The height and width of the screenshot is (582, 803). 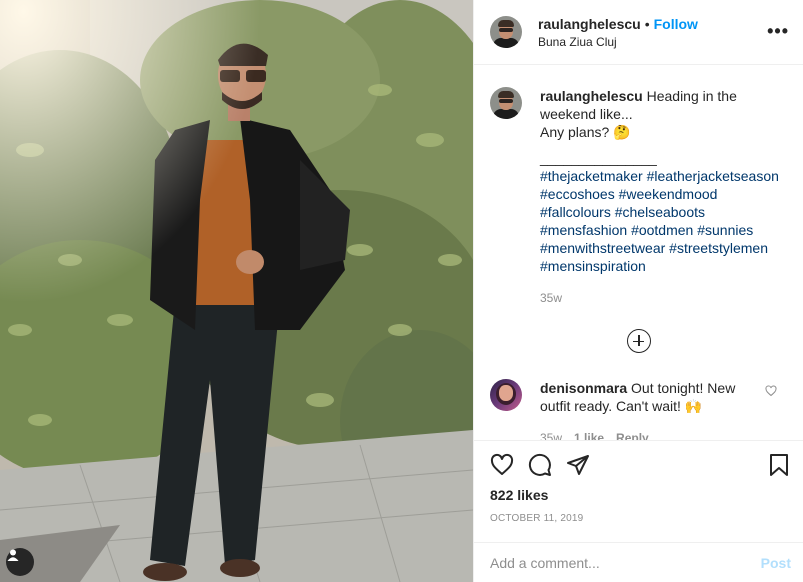 I want to click on bookmark-icon, so click(x=779, y=465).